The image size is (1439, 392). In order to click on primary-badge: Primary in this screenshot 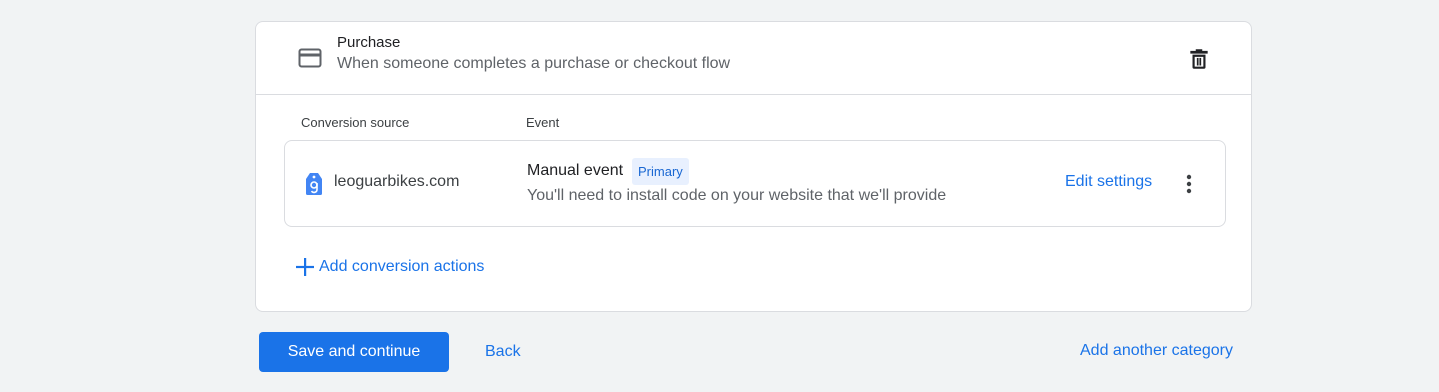, I will do `click(660, 171)`.